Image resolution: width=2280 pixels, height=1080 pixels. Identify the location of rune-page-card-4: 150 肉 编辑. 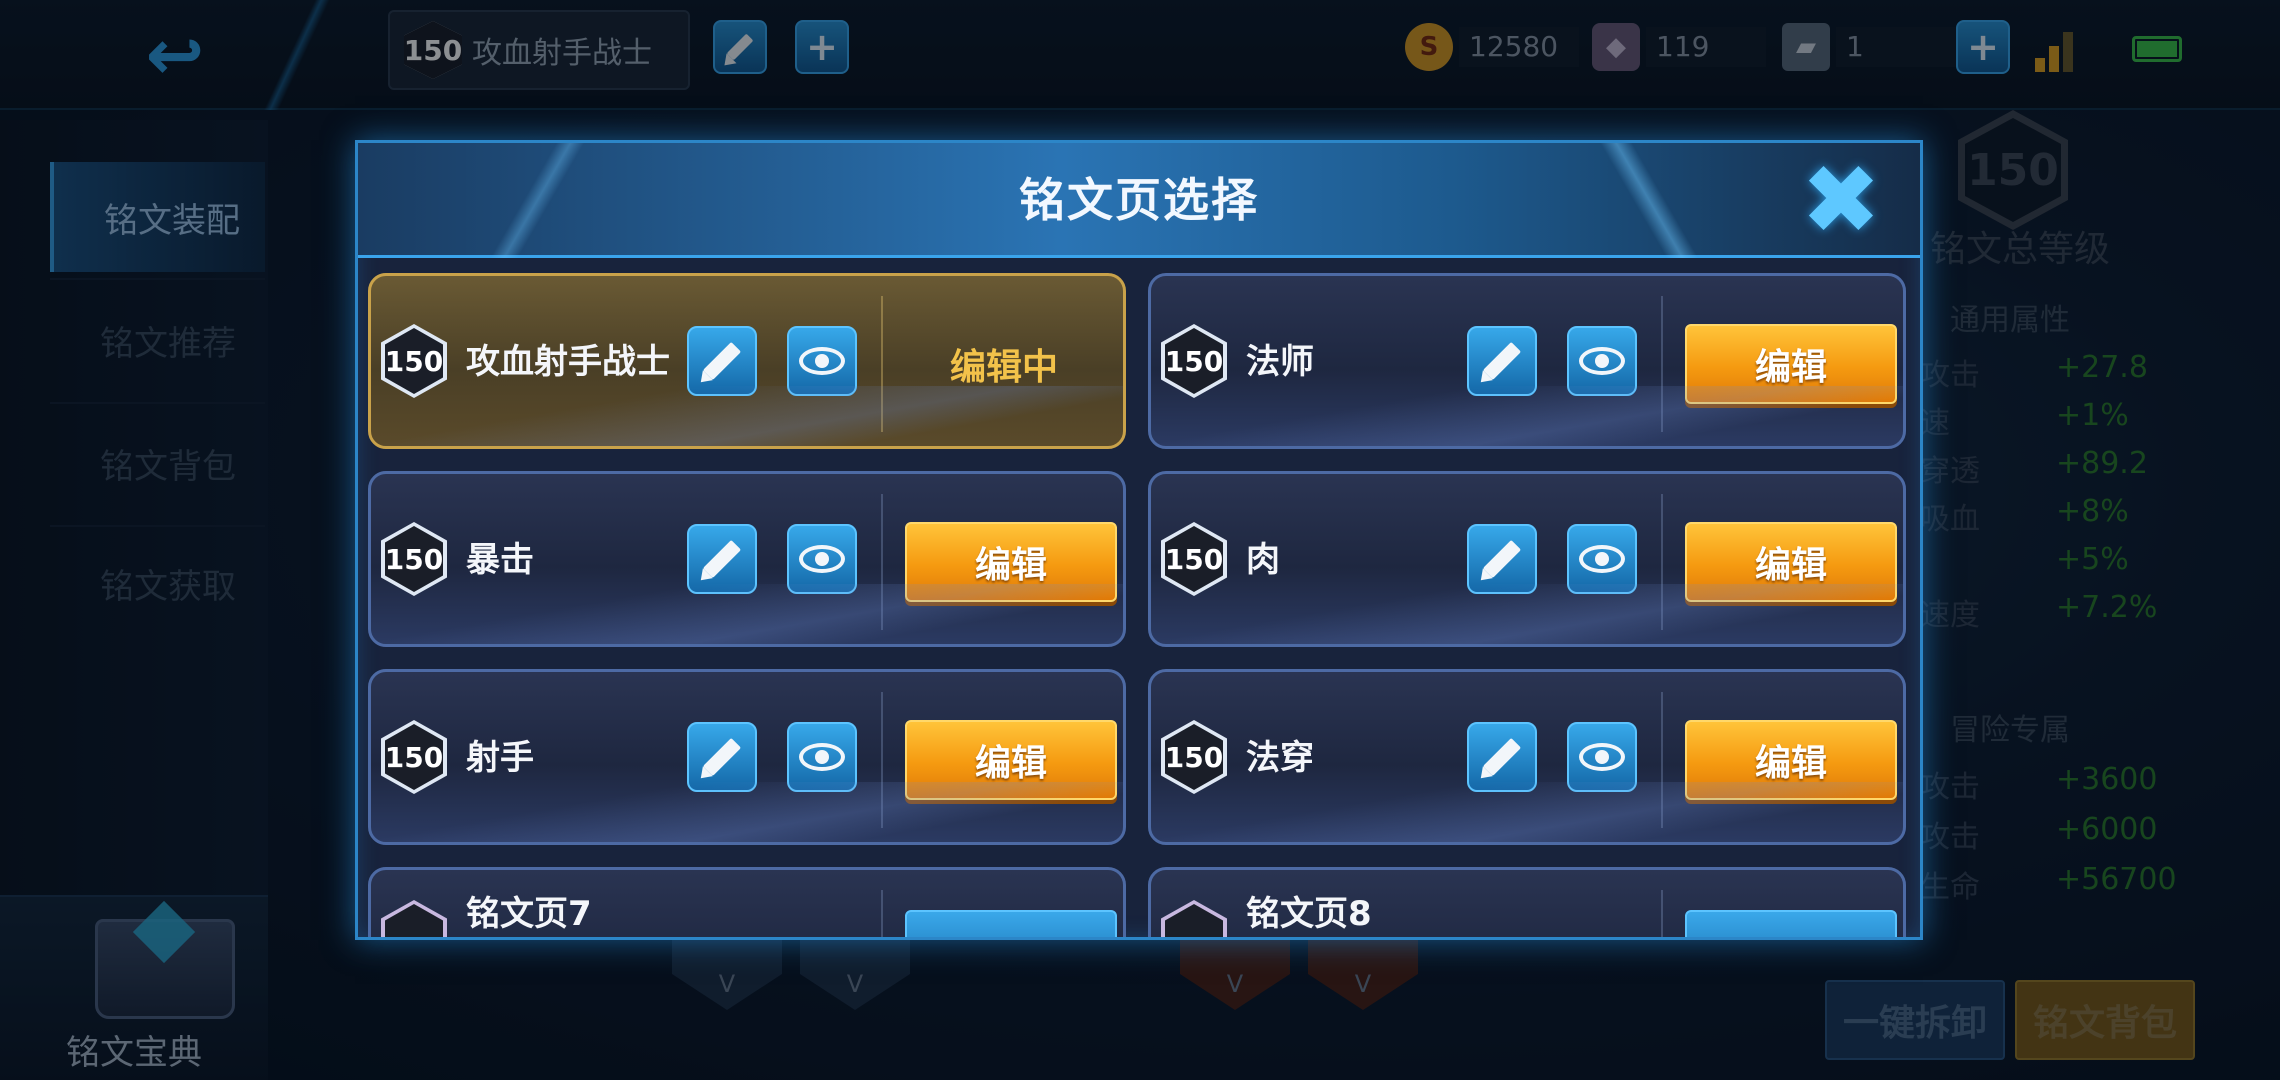
(1527, 559).